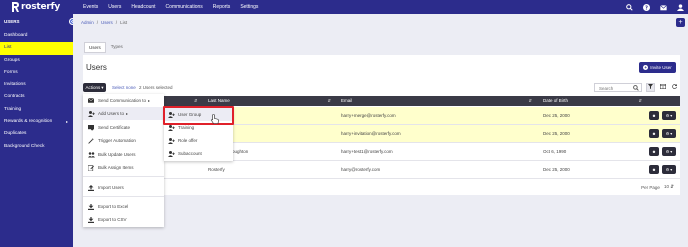 The width and height of the screenshot is (688, 247). What do you see at coordinates (91, 188) in the screenshot?
I see `upload-icon` at bounding box center [91, 188].